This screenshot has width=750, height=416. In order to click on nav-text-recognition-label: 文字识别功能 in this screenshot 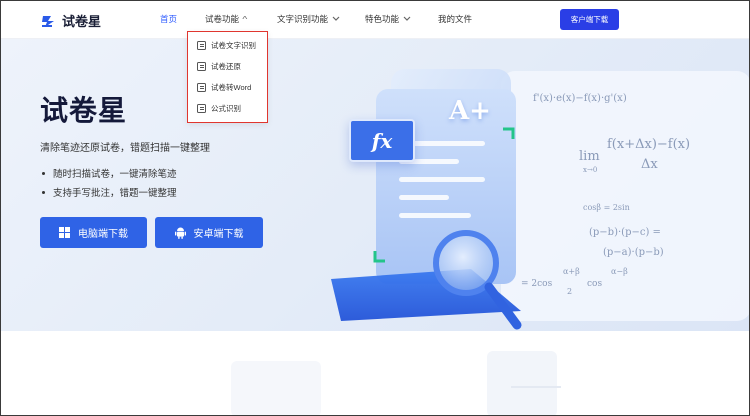, I will do `click(303, 19)`.